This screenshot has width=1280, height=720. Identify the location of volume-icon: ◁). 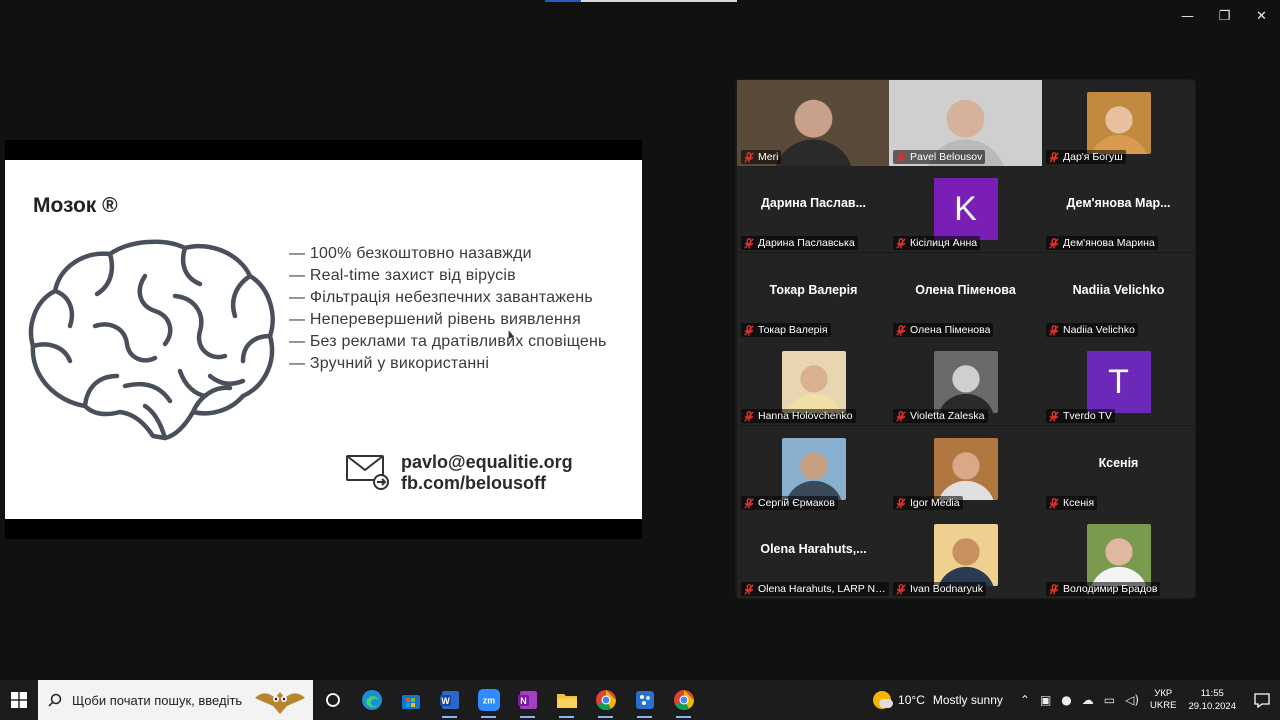
(1132, 700).